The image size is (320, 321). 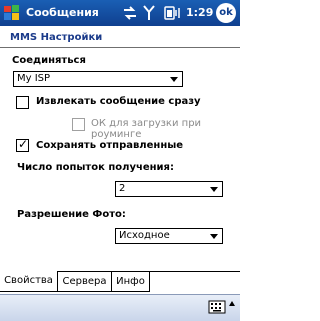 I want to click on windows-start-icon, so click(x=12, y=13).